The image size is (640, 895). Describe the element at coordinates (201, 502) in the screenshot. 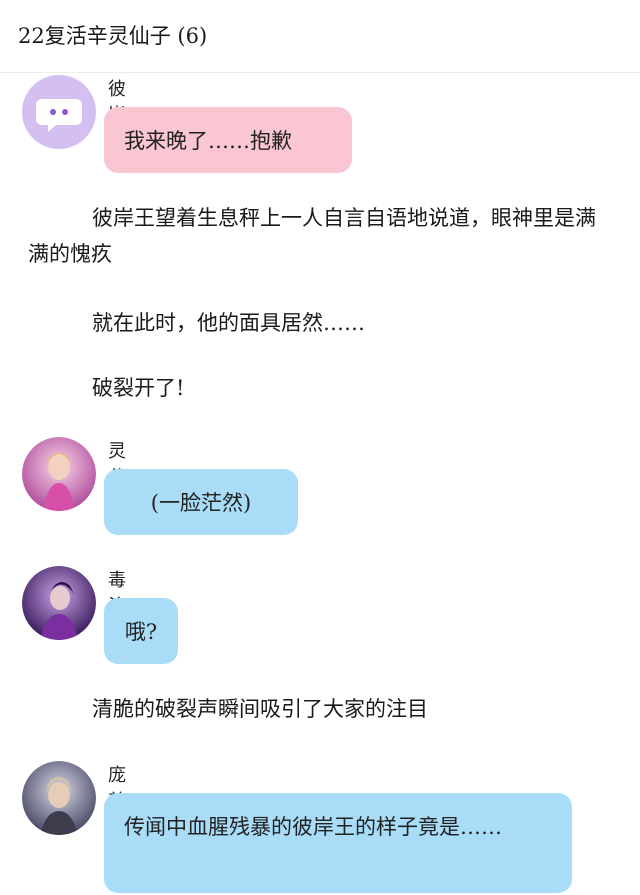

I see `message-bubble: (一脸茫然)` at that location.